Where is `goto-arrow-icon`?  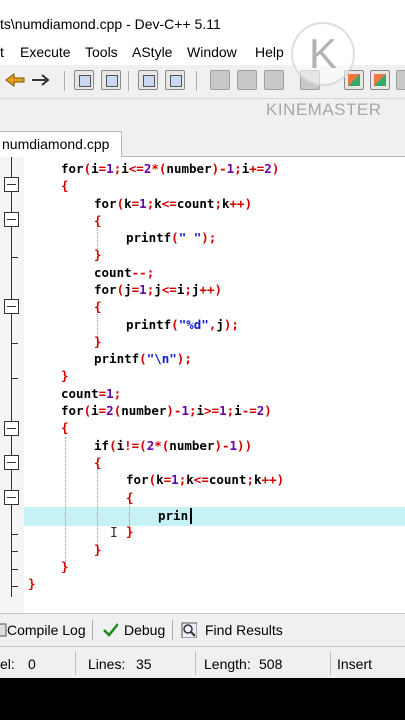 goto-arrow-icon is located at coordinates (40, 80).